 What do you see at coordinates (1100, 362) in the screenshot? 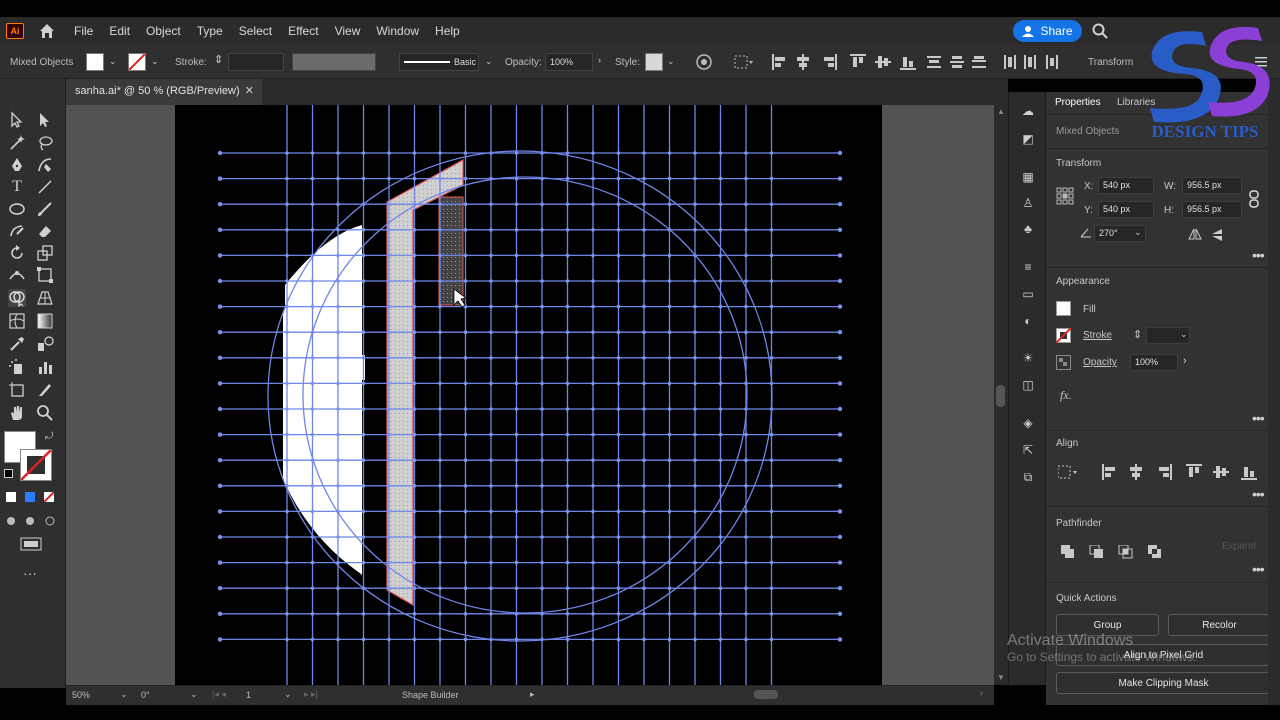
I see `opacity-link: Opacity` at bounding box center [1100, 362].